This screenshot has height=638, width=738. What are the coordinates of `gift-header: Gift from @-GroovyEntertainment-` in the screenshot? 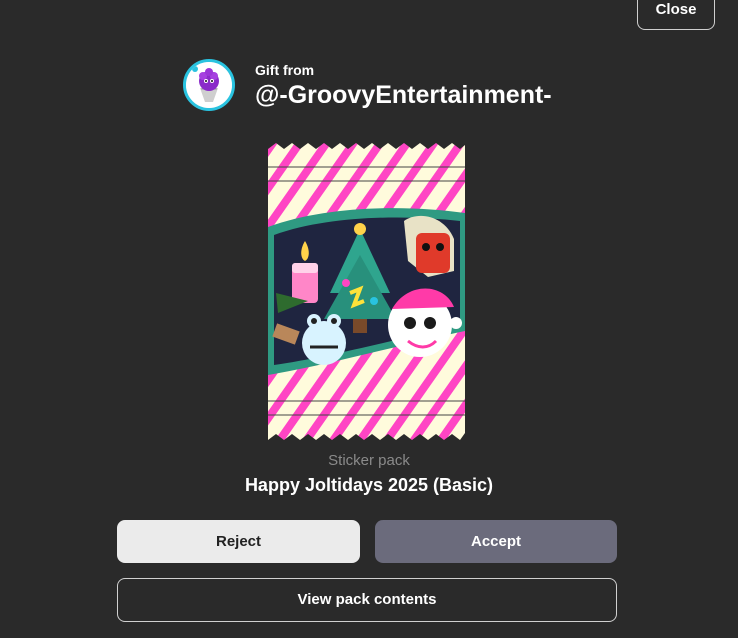 It's located at (367, 85).